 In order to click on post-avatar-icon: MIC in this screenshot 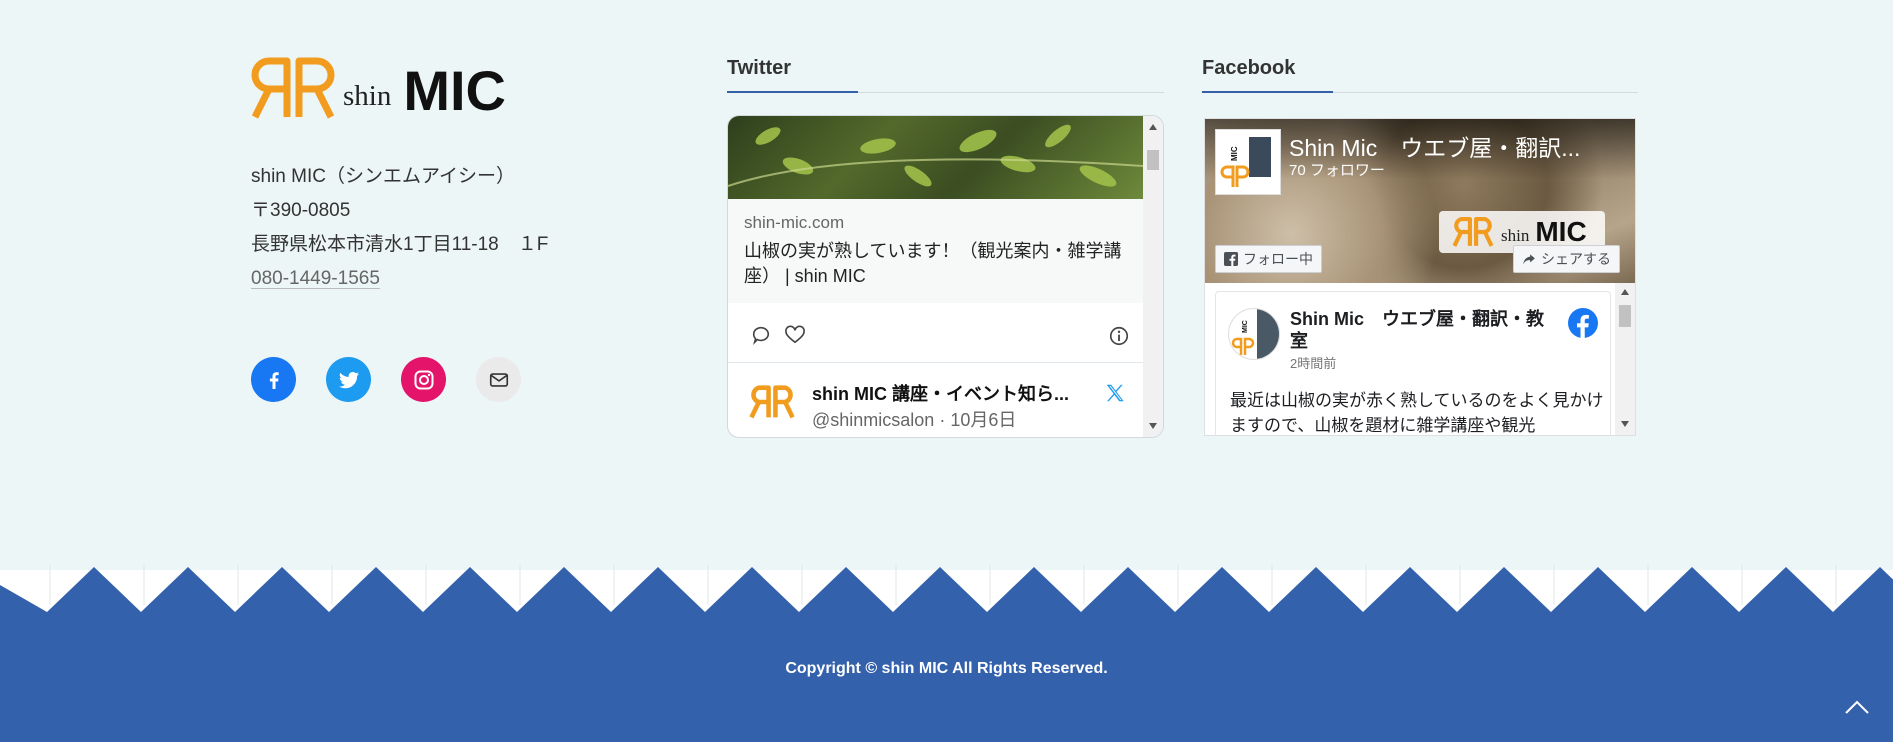, I will do `click(1255, 334)`.